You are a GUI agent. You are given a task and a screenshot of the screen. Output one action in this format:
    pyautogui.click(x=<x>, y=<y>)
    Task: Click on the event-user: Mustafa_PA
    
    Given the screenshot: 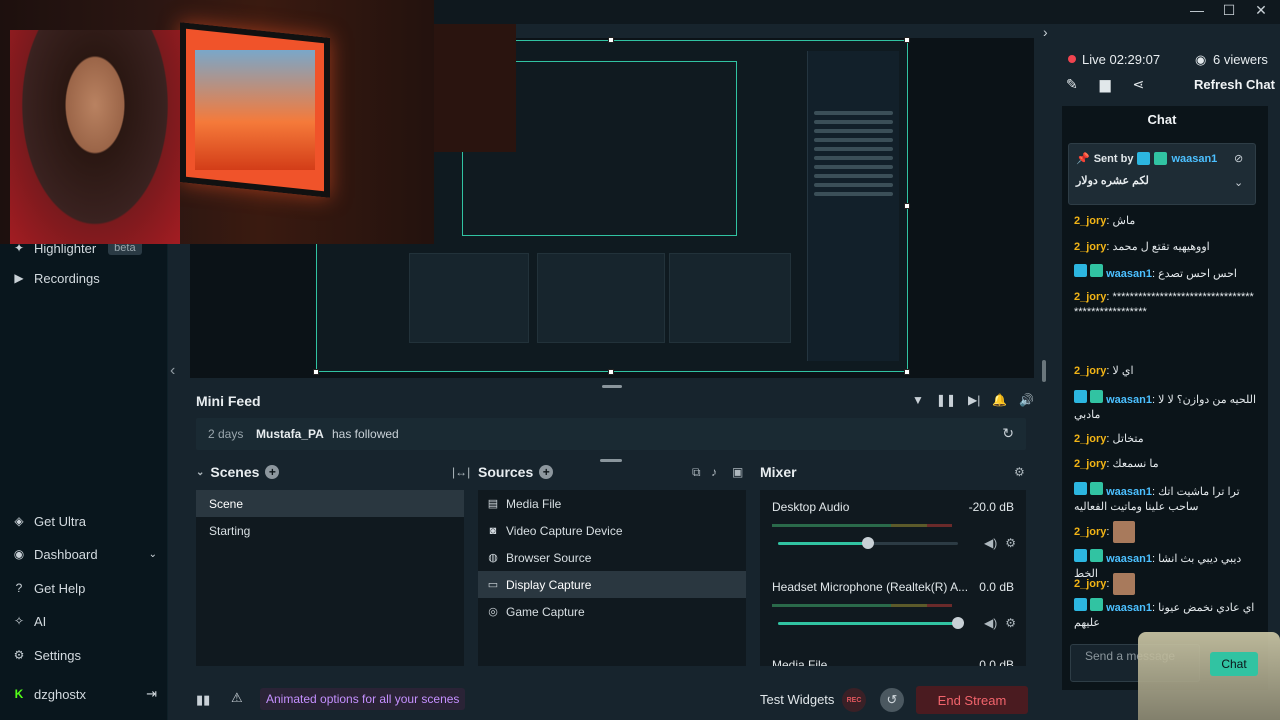 What is the action you would take?
    pyautogui.click(x=290, y=434)
    